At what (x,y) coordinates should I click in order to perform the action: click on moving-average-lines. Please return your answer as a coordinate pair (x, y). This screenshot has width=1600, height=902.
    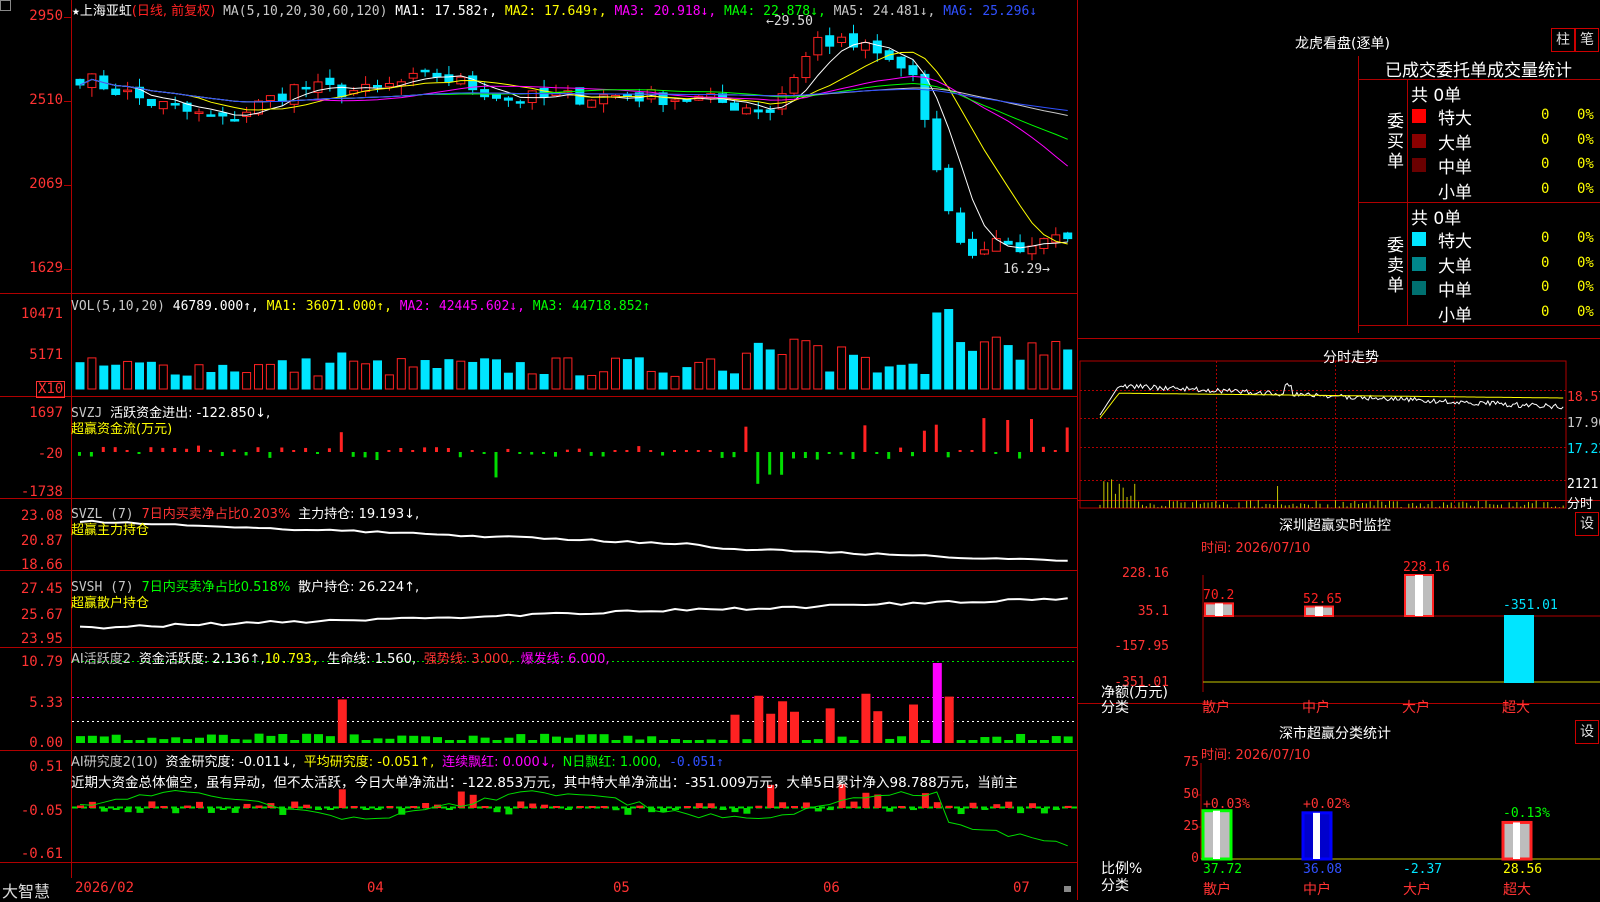
    Looking at the image, I should click on (574, 145).